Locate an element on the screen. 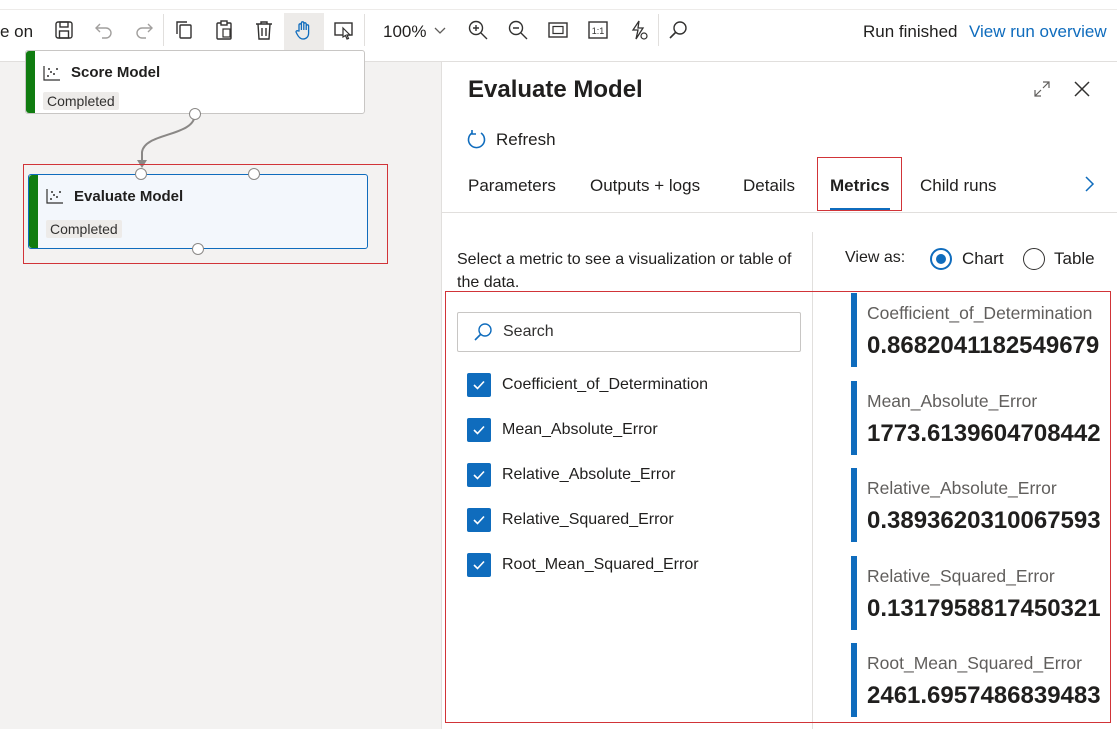 The image size is (1117, 729). node-title: Score Model is located at coordinates (116, 72).